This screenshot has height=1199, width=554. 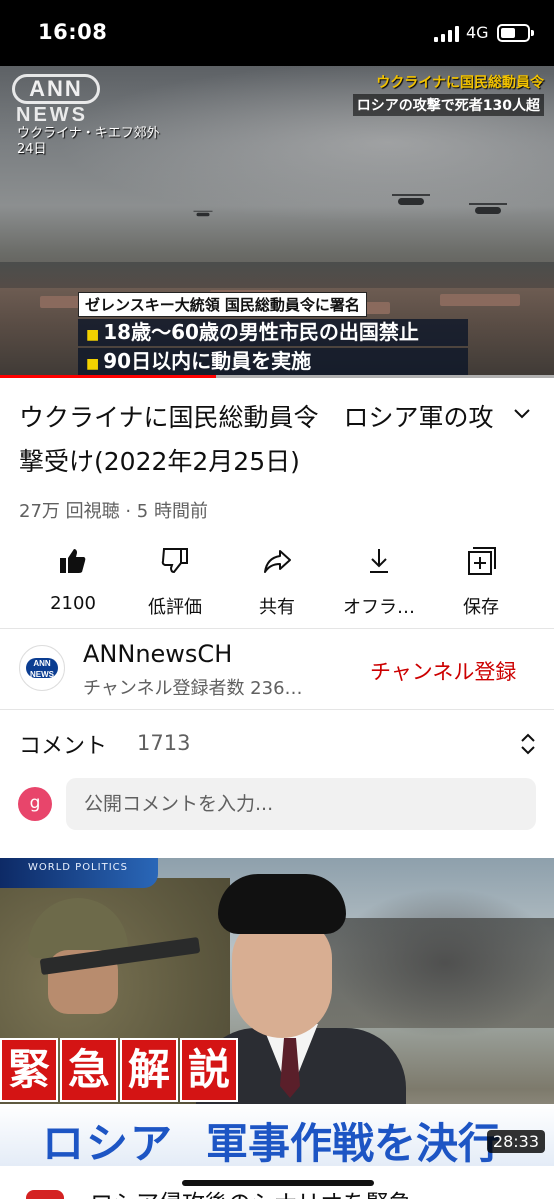 What do you see at coordinates (73, 32) in the screenshot?
I see `status-time: 16:08` at bounding box center [73, 32].